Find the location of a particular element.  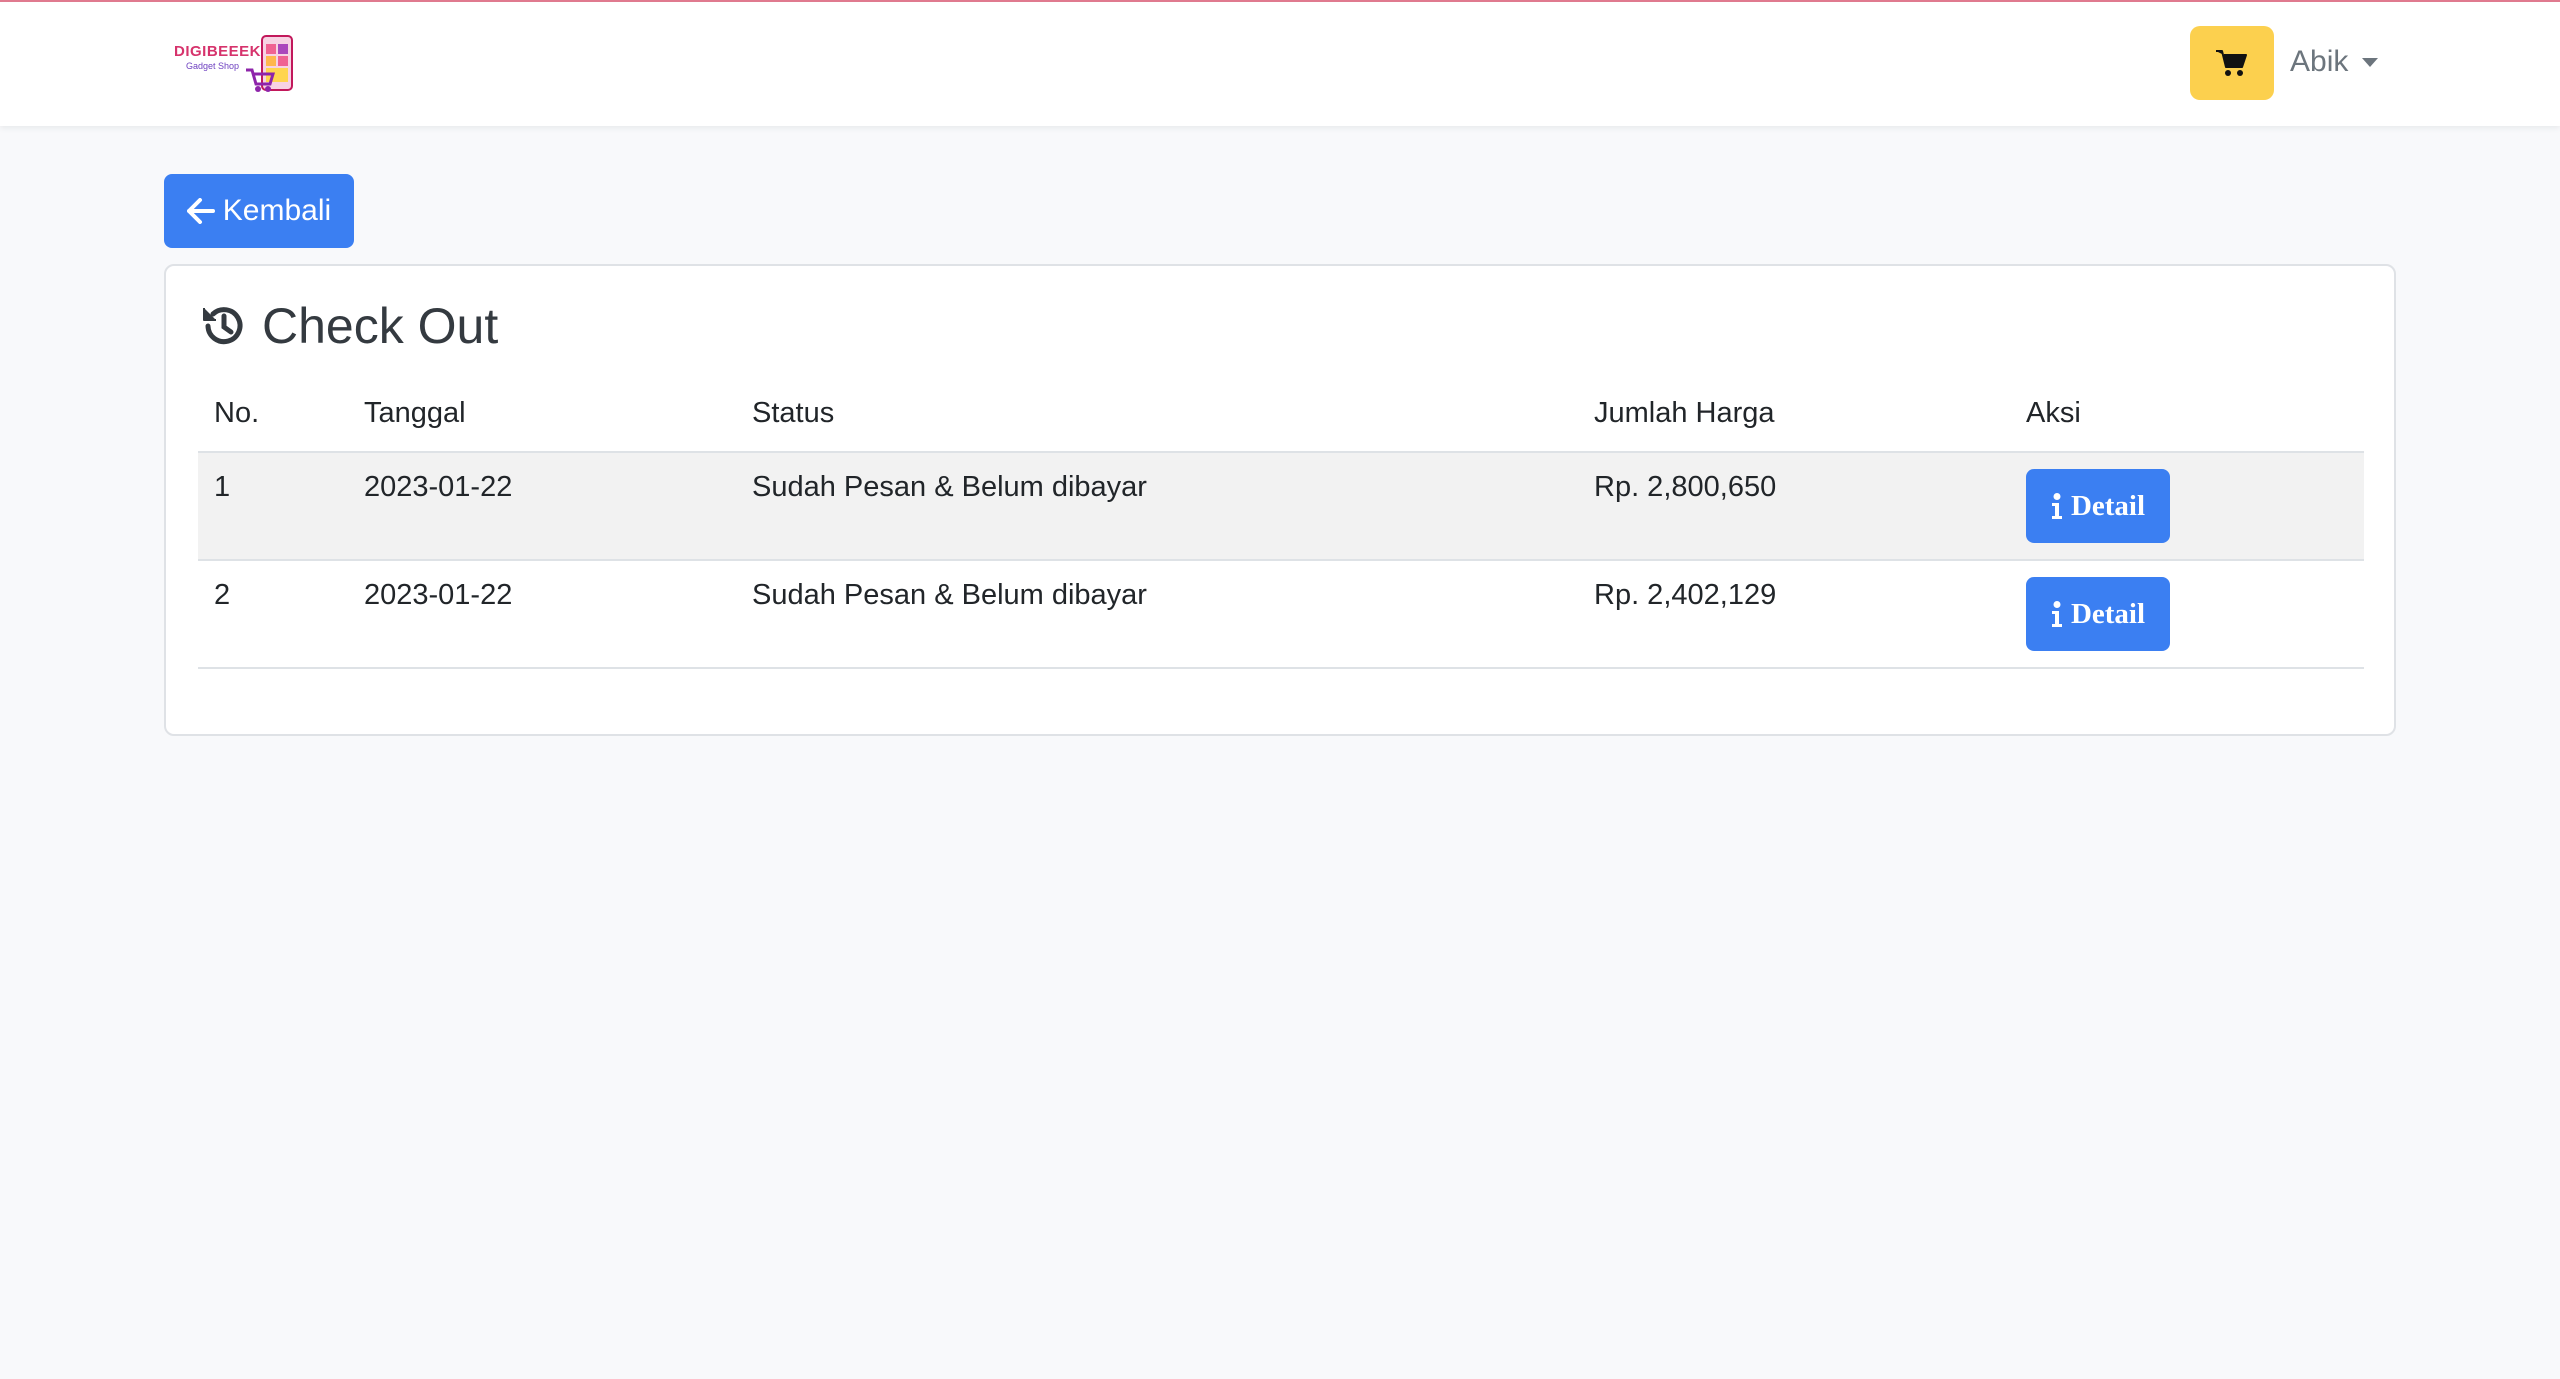

column-header-action: Aksi is located at coordinates (2187, 414).